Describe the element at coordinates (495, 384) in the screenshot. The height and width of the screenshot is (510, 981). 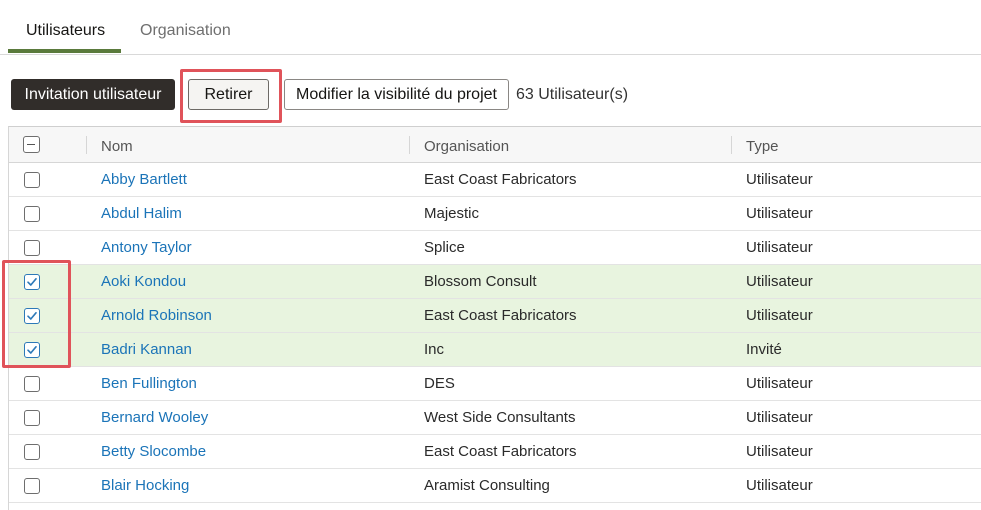
I see `table-row: Ben Fullington DES Utilisateur` at that location.